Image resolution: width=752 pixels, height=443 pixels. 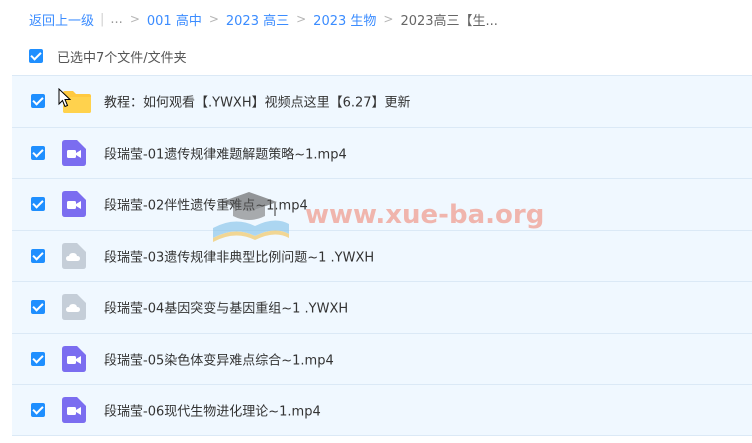 I want to click on file-name: 段瑞莹-02伴性遗传重难点~1.mp4, so click(x=206, y=204).